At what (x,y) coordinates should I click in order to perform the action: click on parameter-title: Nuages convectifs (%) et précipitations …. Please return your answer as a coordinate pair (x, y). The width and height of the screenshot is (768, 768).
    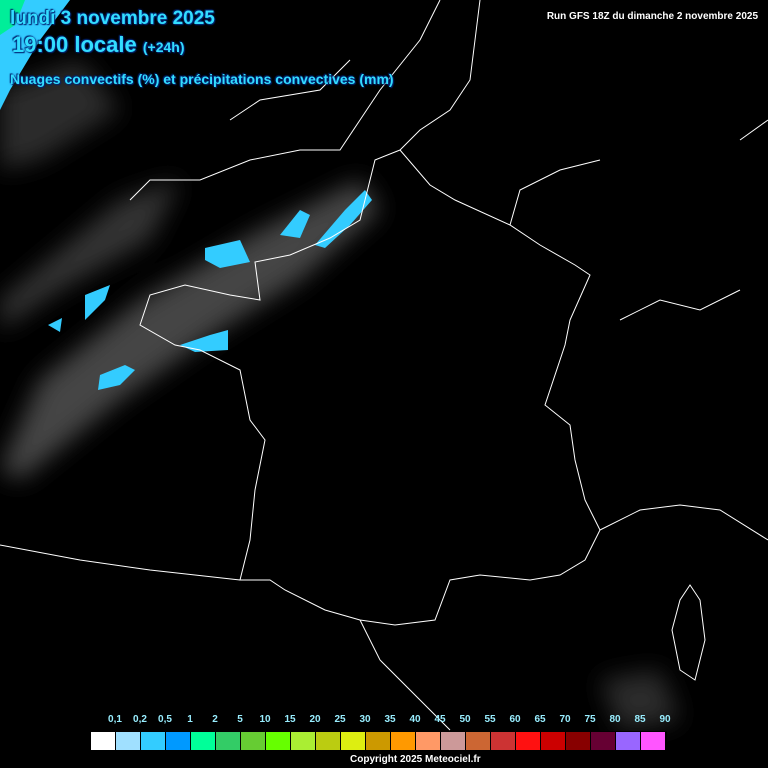
    Looking at the image, I should click on (202, 79).